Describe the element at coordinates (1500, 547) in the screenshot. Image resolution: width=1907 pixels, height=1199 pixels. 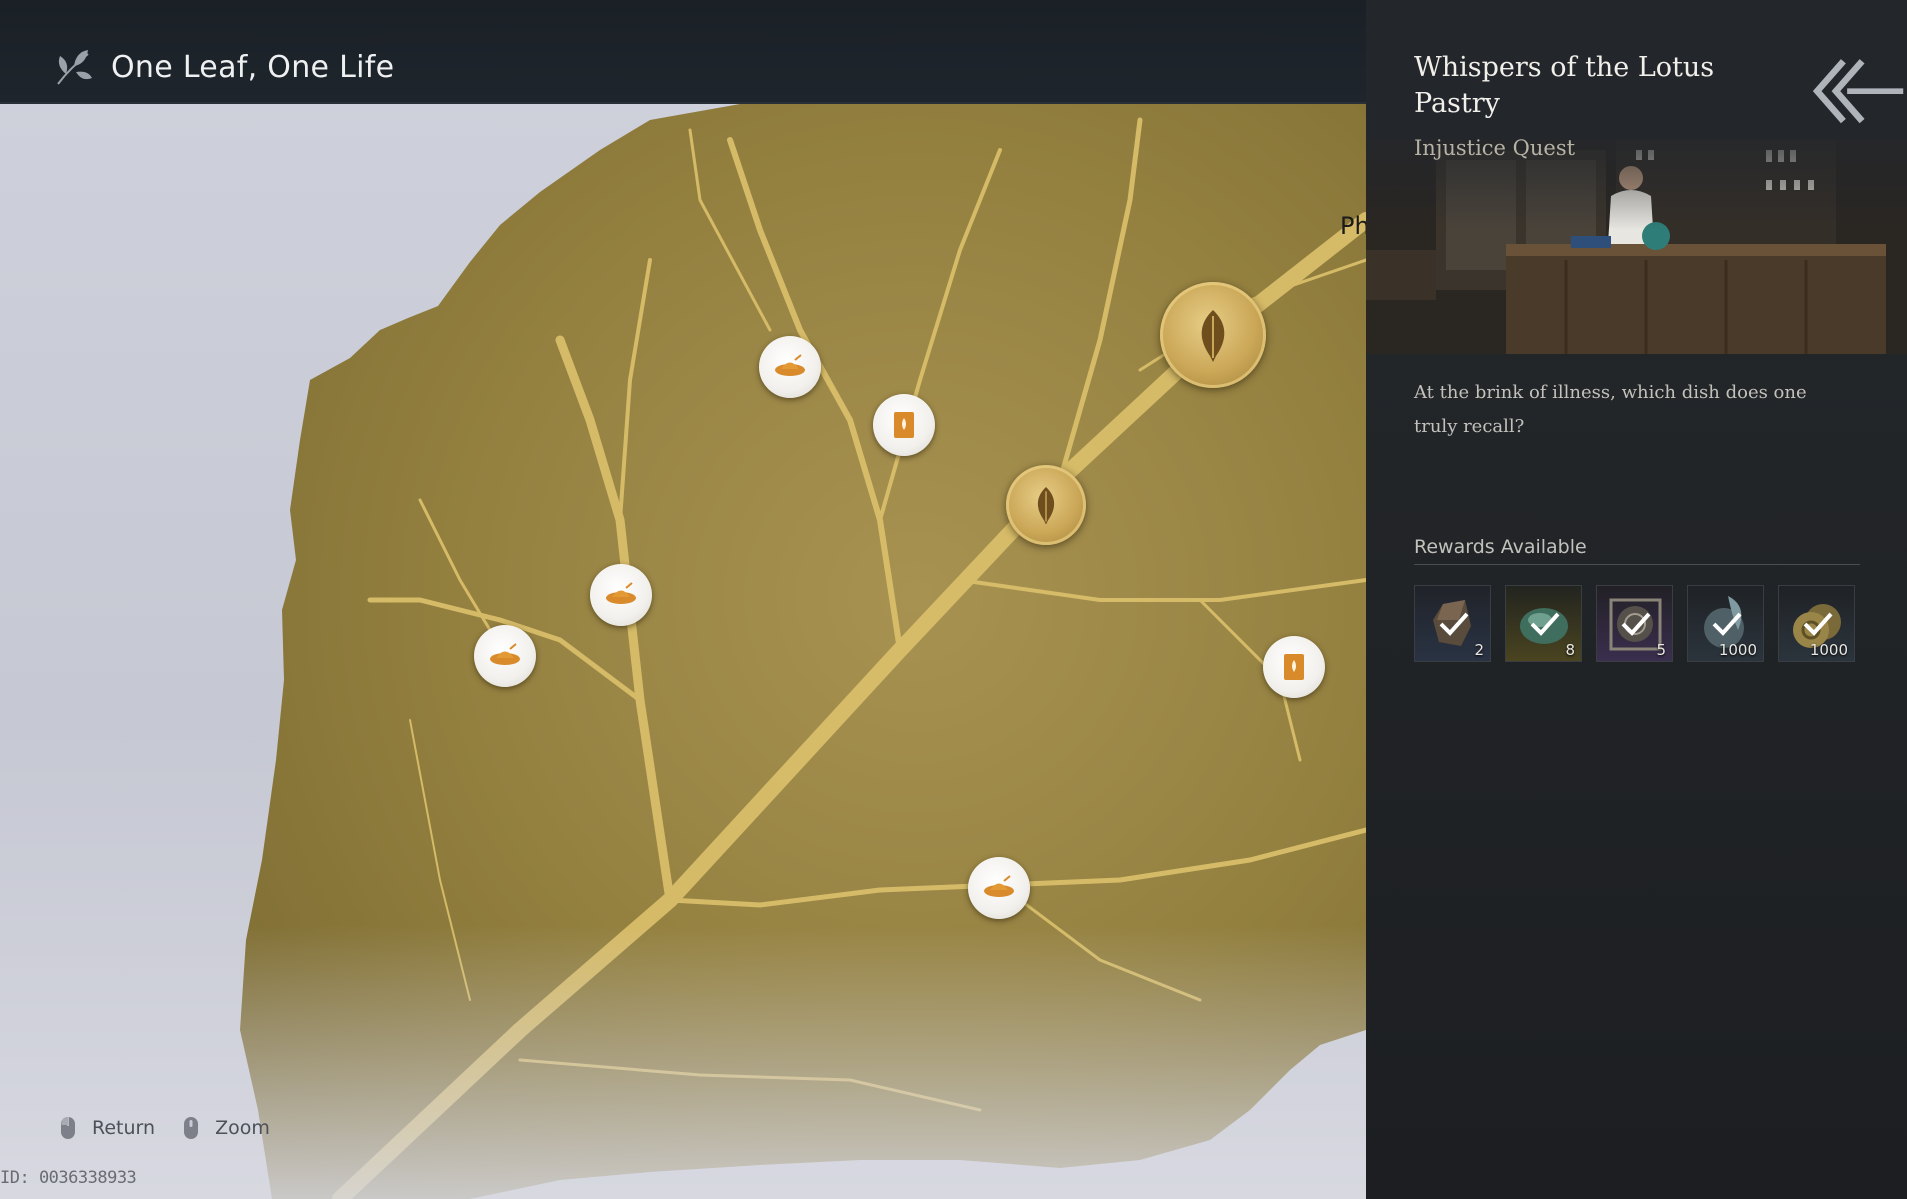
I see `rewards-title: Rewards Available` at that location.